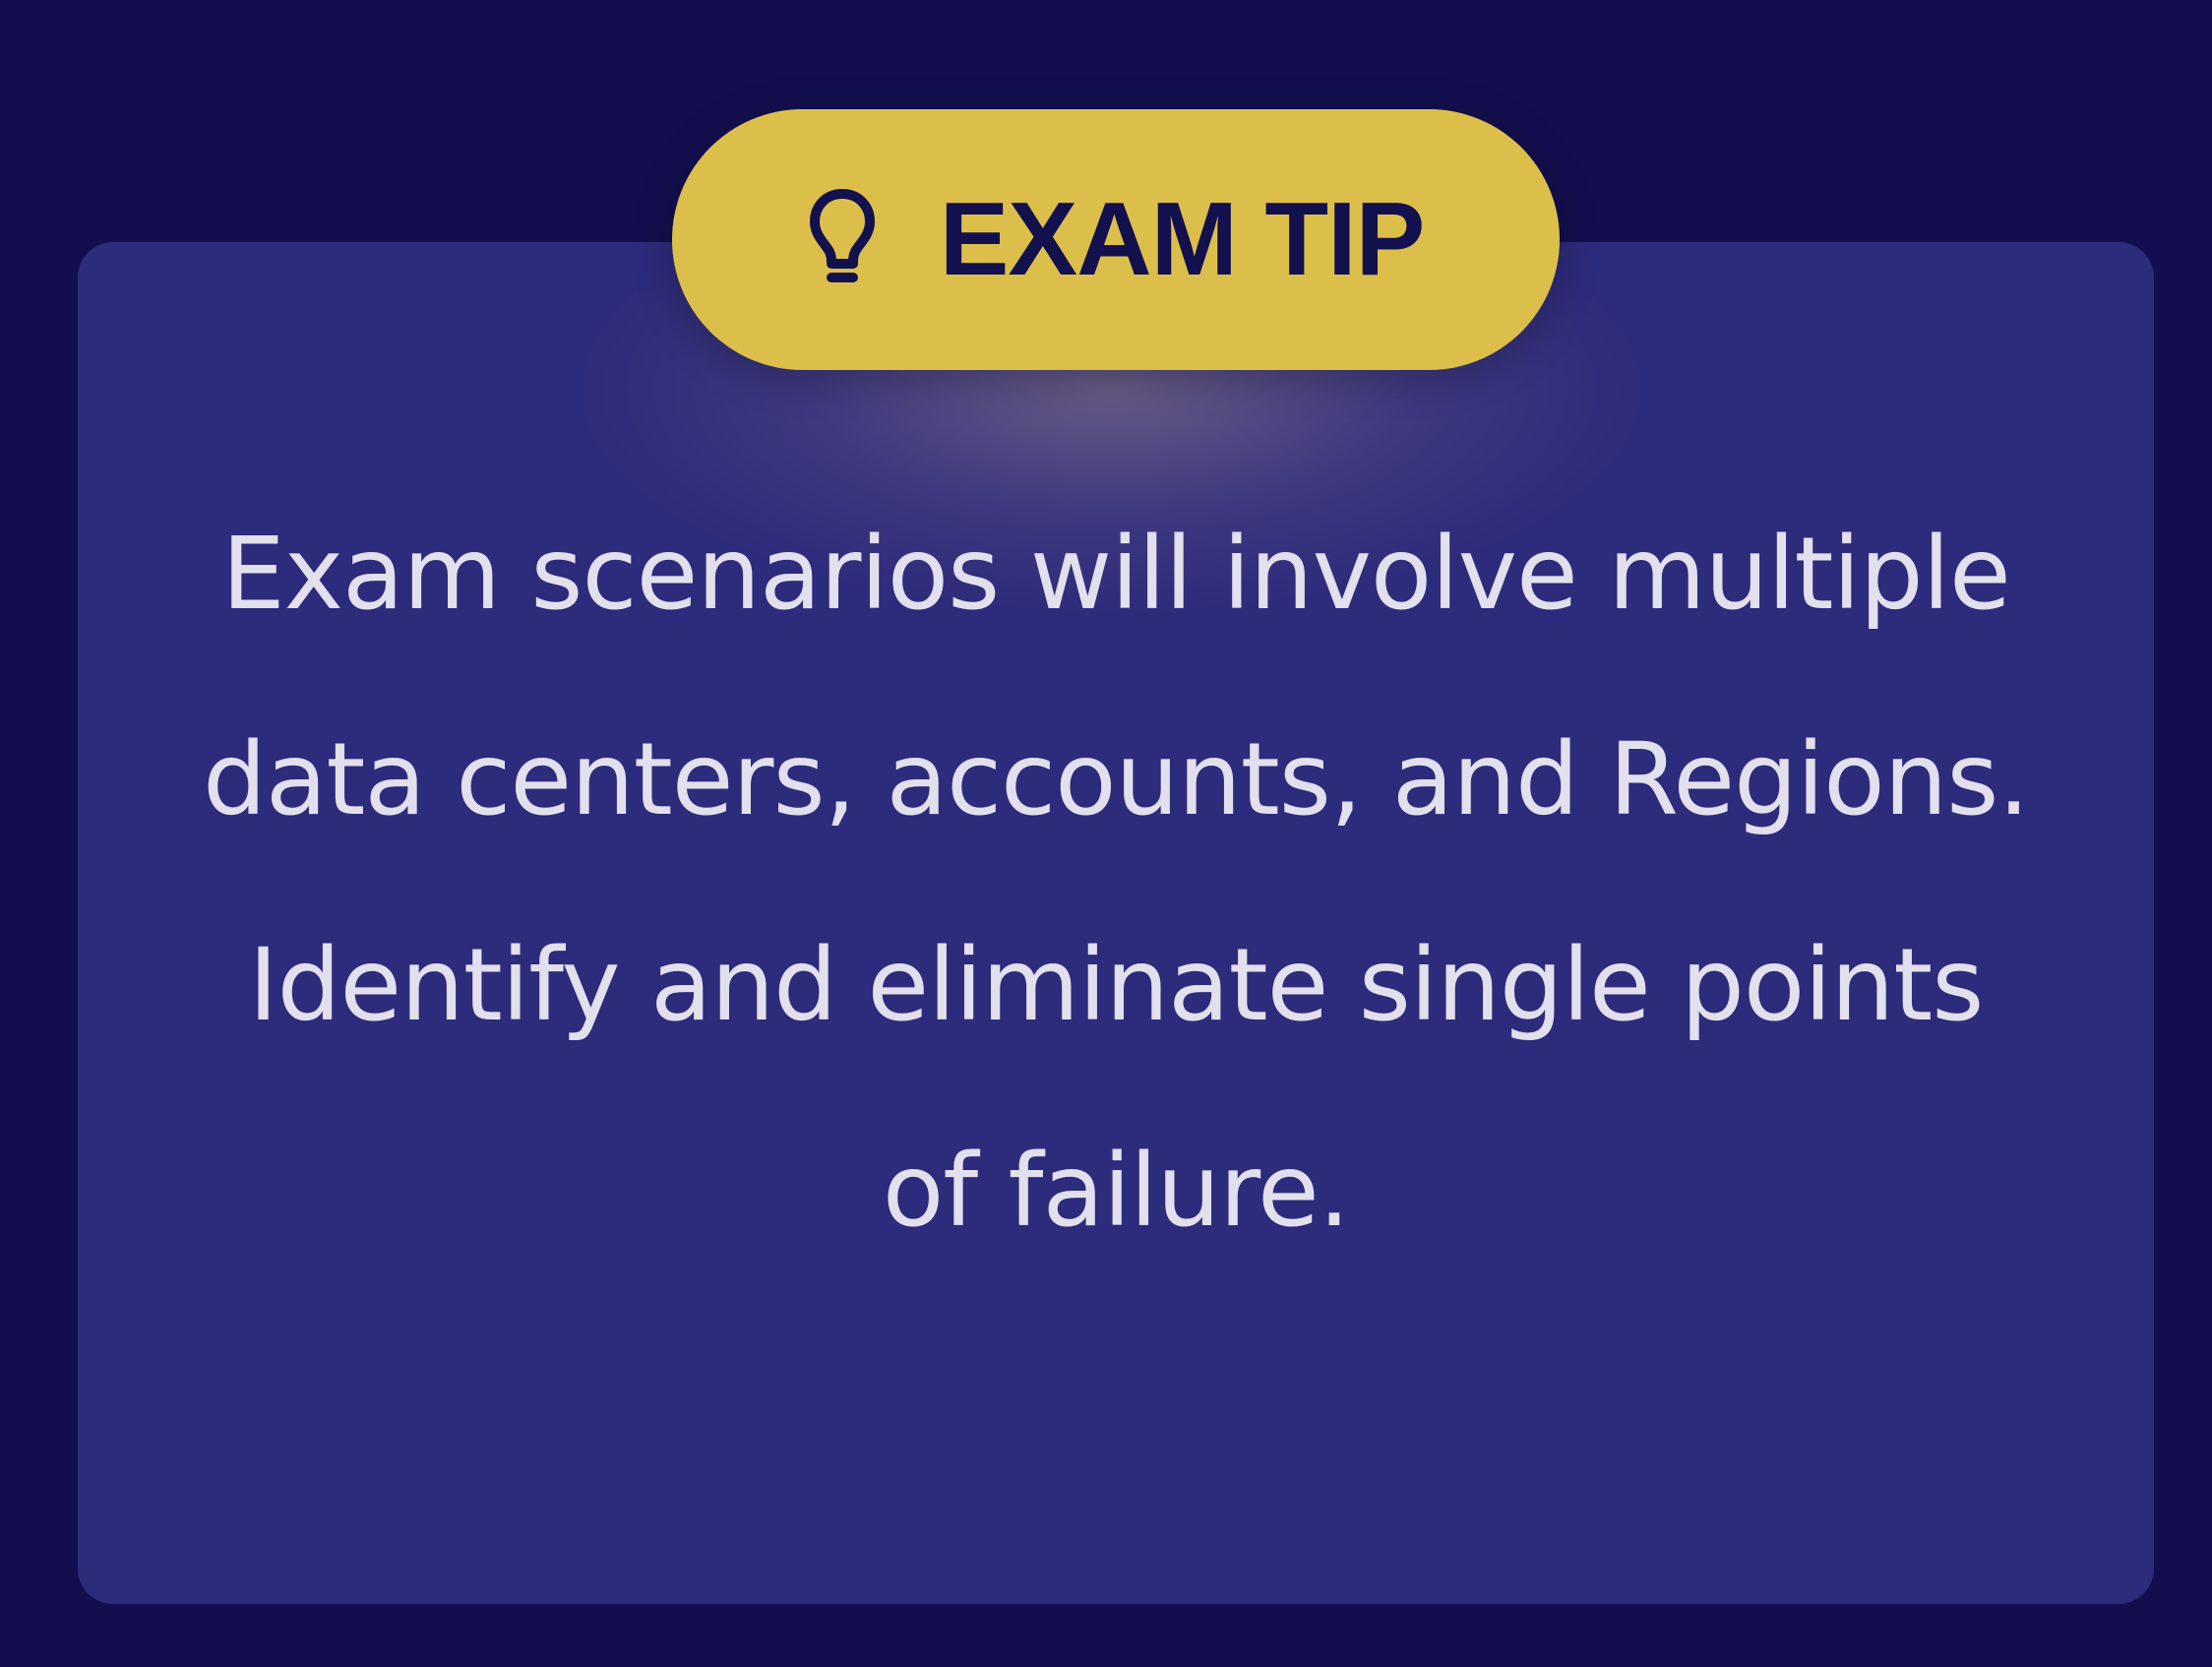  I want to click on exam-tip-badge: EXAM TIP, so click(1116, 239).